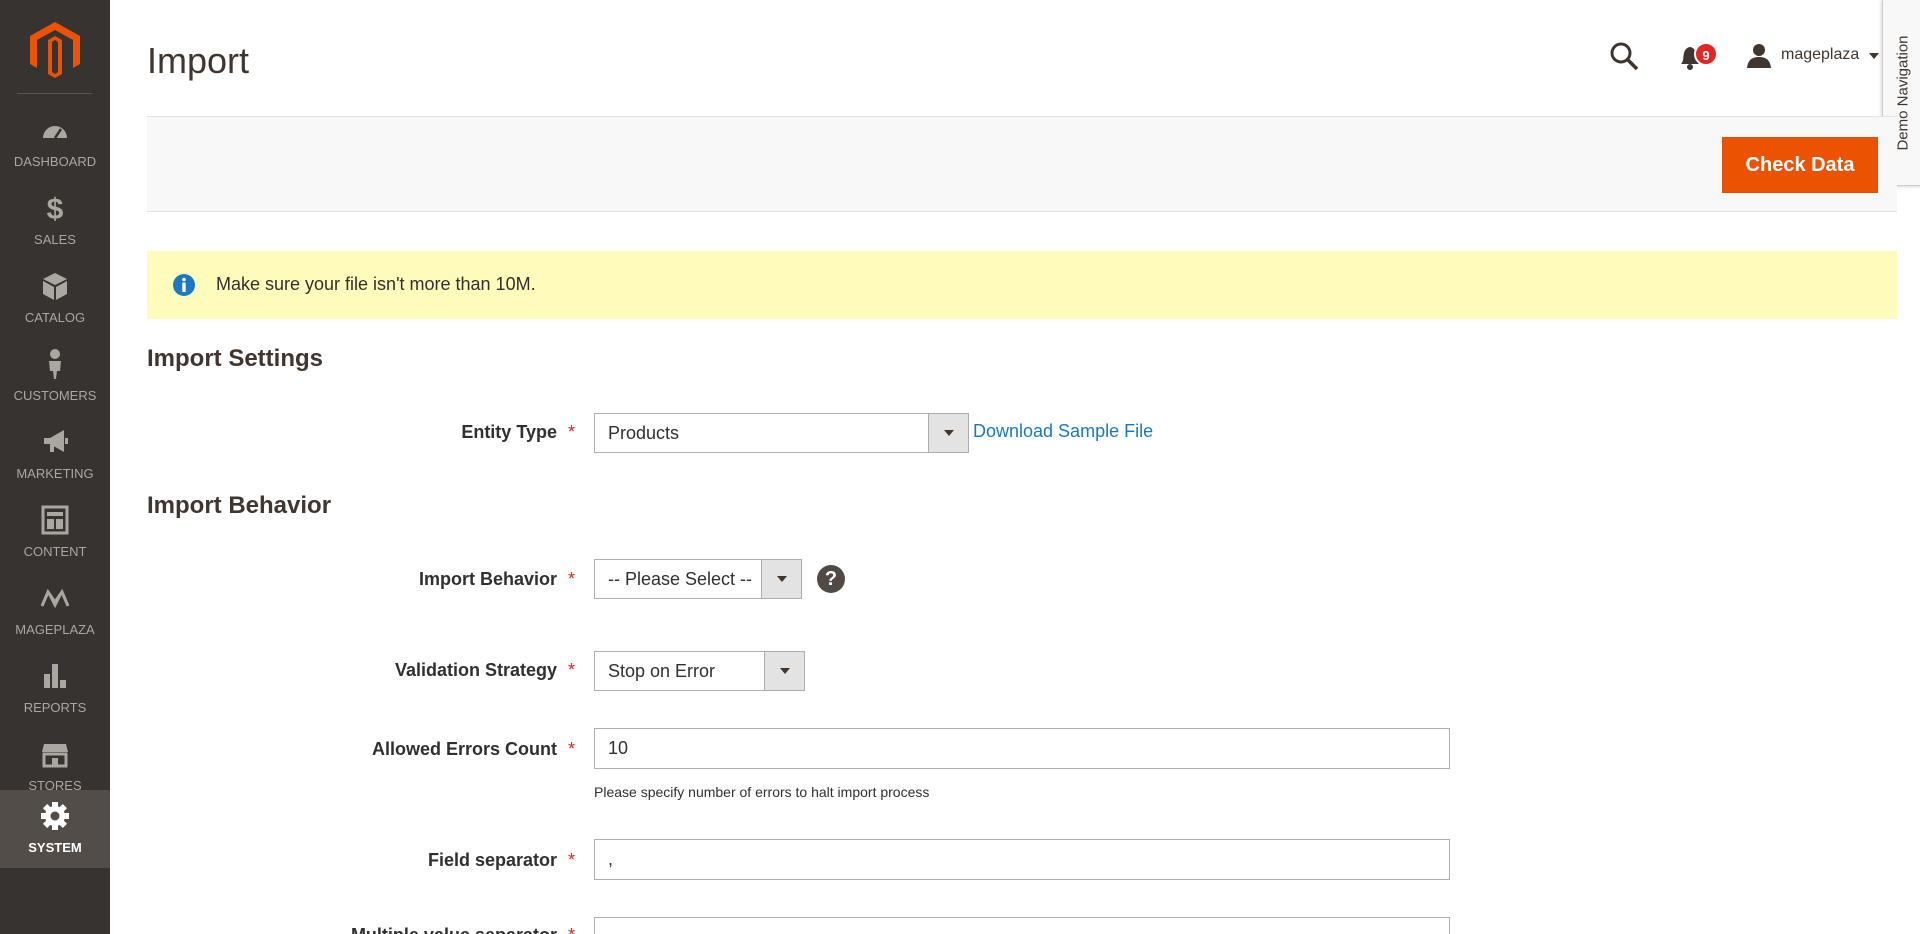  I want to click on sidebar-item-content: CONTENT, so click(55, 533).